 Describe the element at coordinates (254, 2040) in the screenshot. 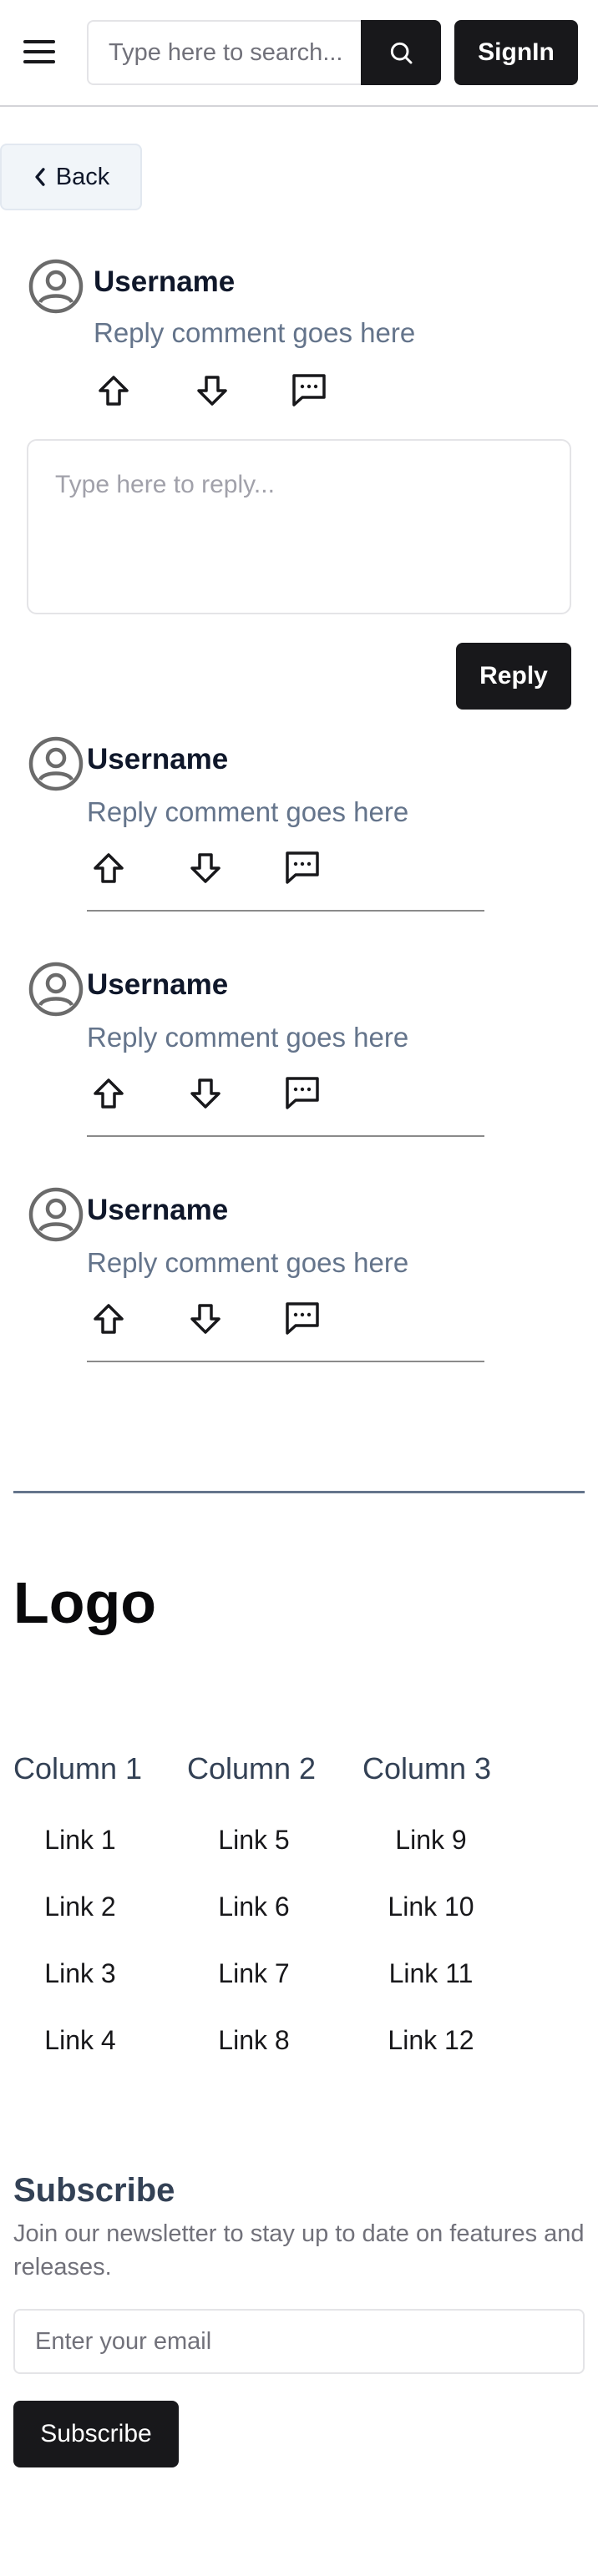

I see `footer-link: Link 8` at that location.